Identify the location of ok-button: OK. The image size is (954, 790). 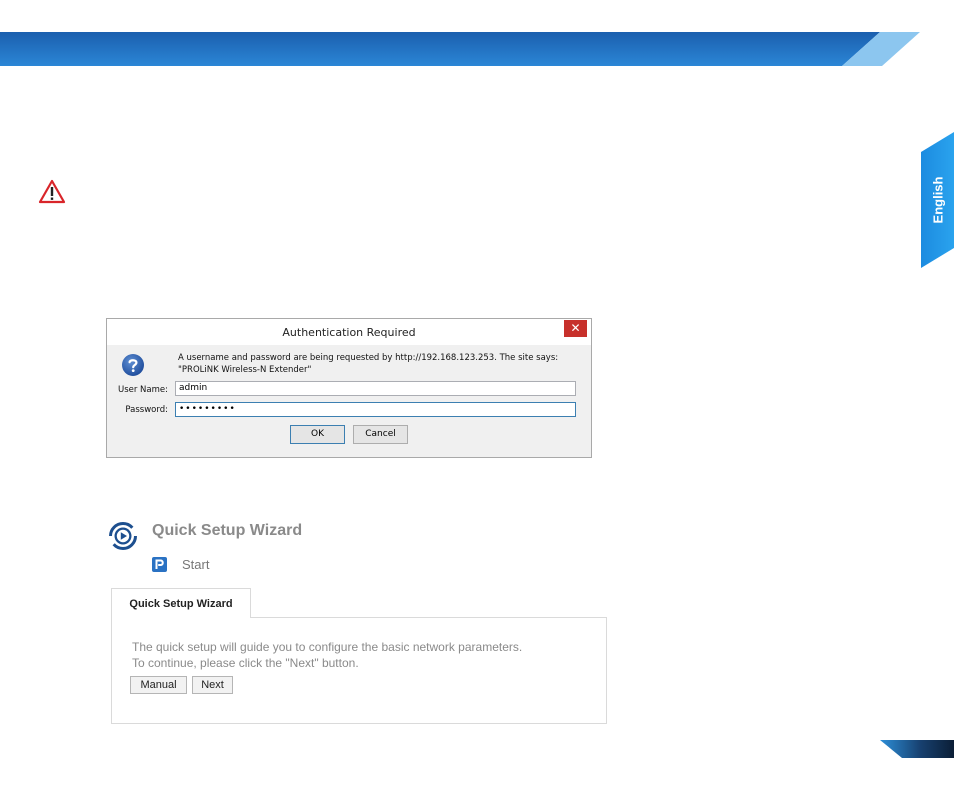
(317, 434).